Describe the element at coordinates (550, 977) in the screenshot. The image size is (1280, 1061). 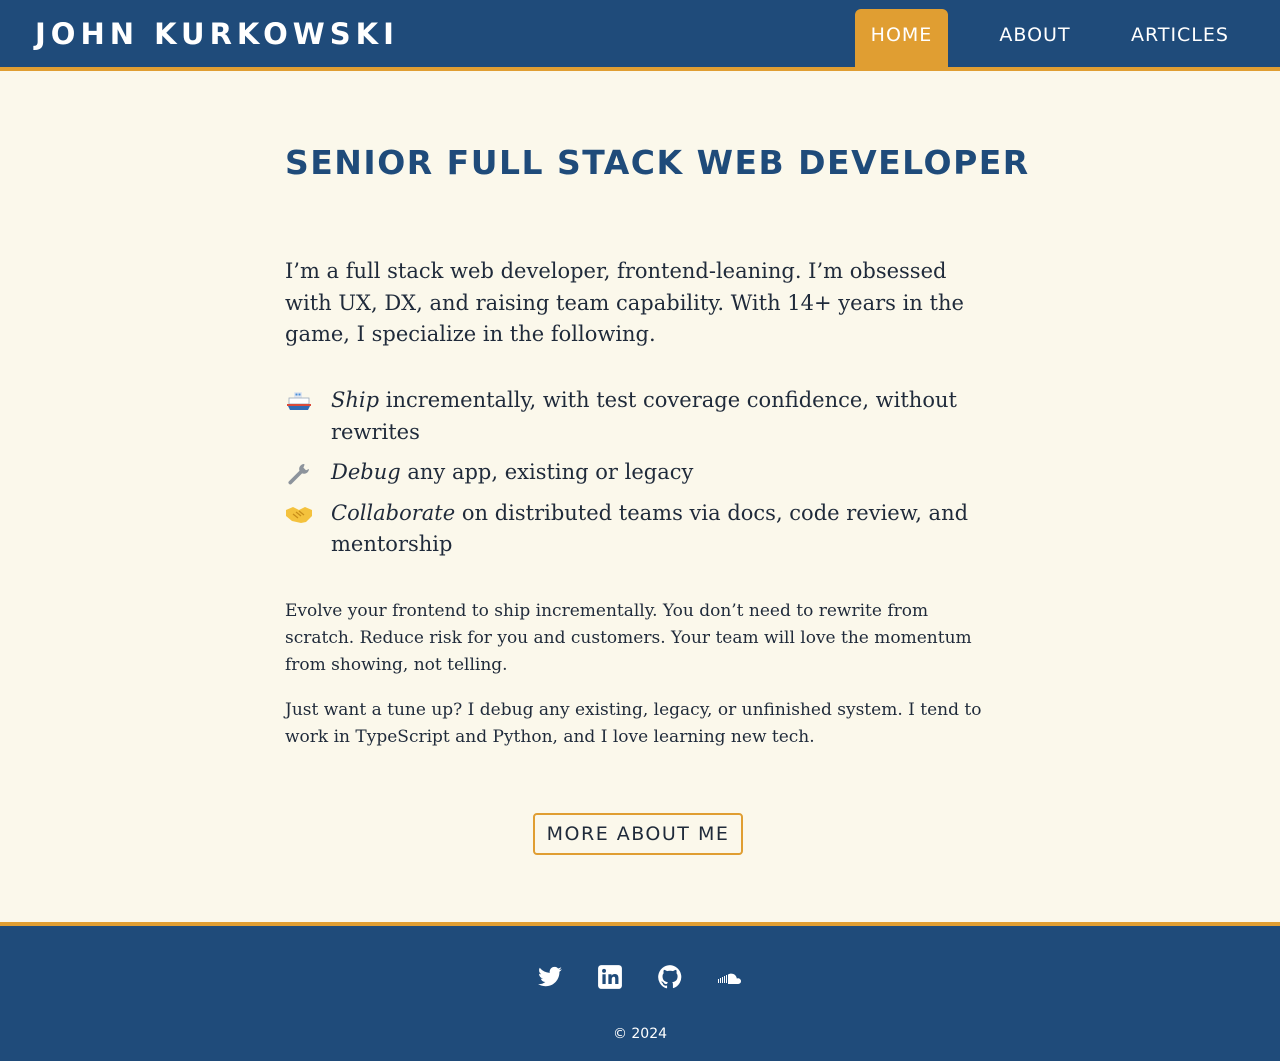
I see `twitter-icon` at that location.